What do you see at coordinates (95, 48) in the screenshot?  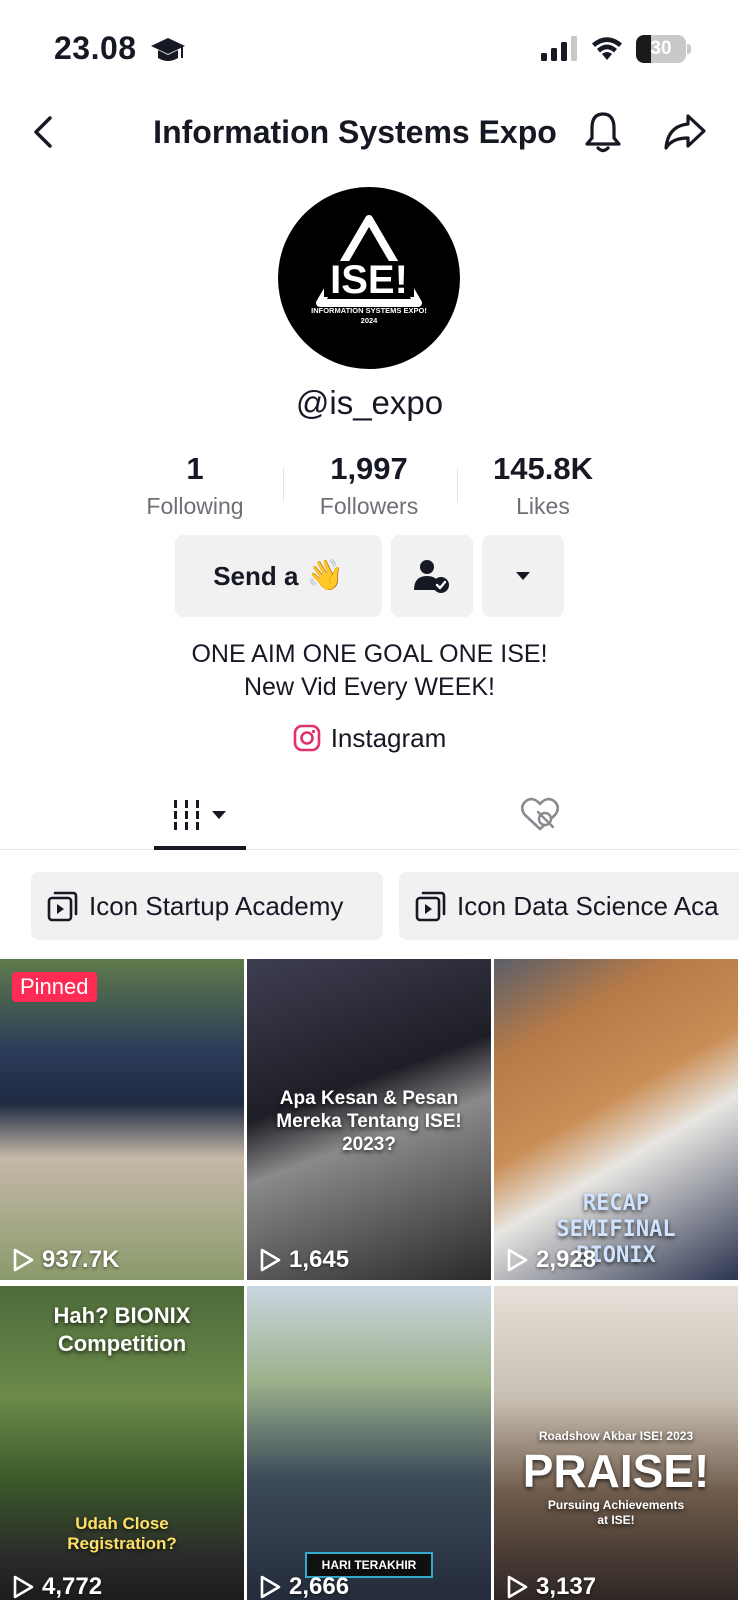 I see `status-time: 23.08` at bounding box center [95, 48].